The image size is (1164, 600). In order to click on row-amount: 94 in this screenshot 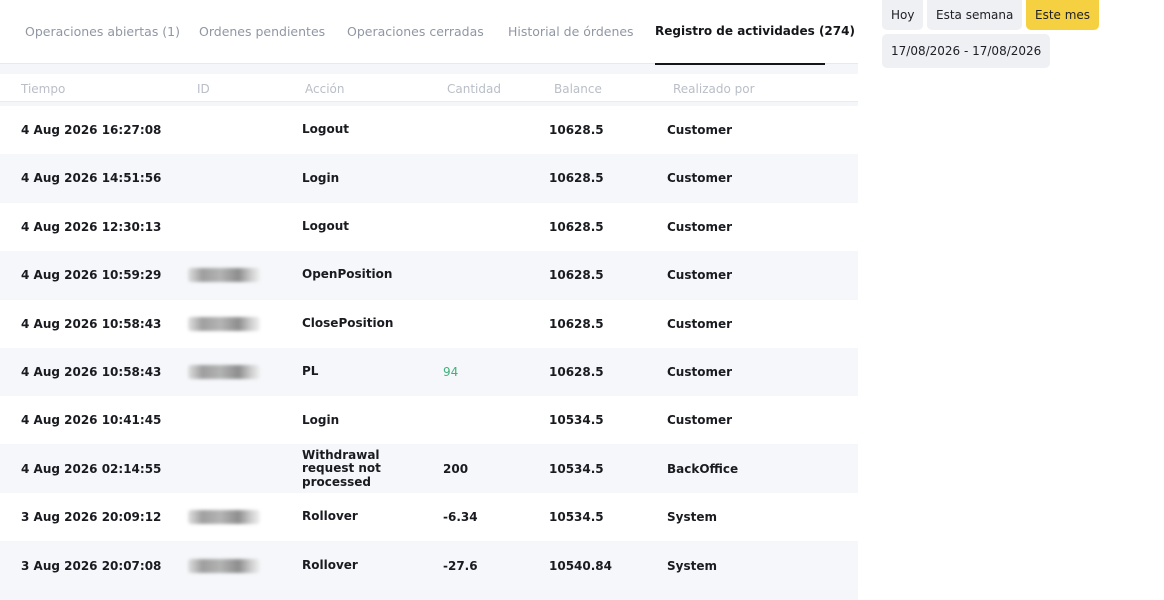, I will do `click(451, 372)`.